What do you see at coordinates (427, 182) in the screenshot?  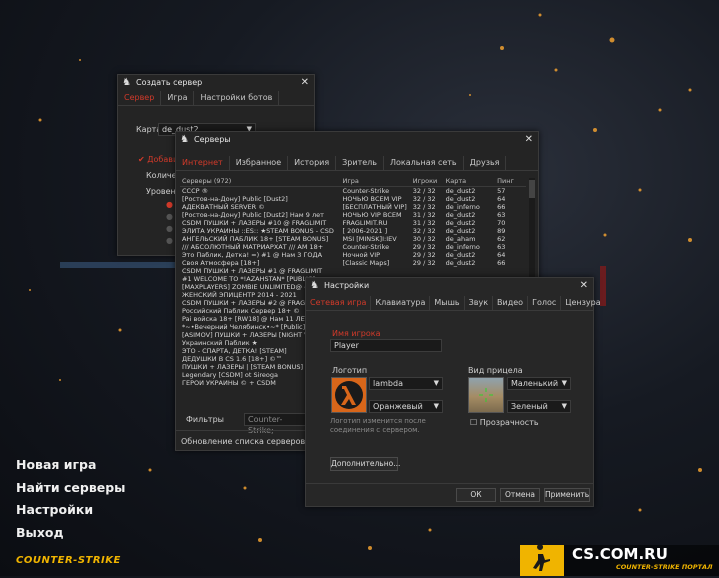 I see `col-players: Игроки` at bounding box center [427, 182].